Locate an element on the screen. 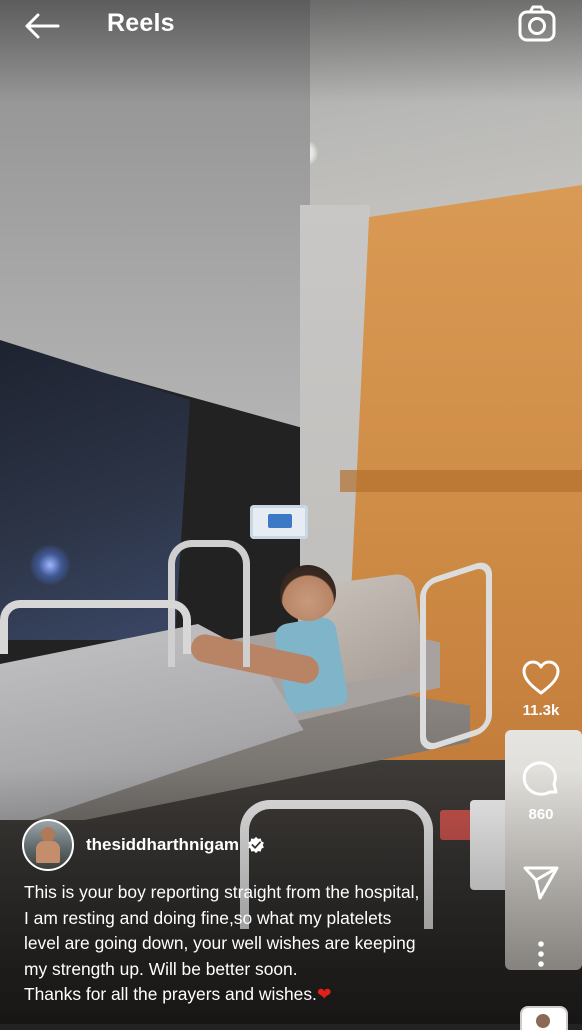 The width and height of the screenshot is (582, 1030). back-button is located at coordinates (42, 26).